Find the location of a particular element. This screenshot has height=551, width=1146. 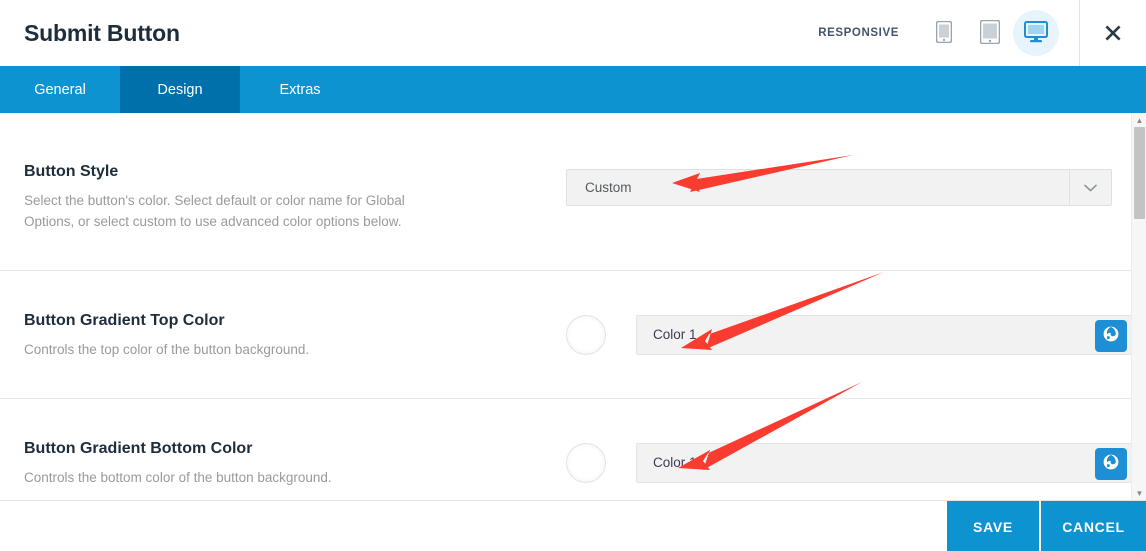

desktop-icon is located at coordinates (1036, 33).